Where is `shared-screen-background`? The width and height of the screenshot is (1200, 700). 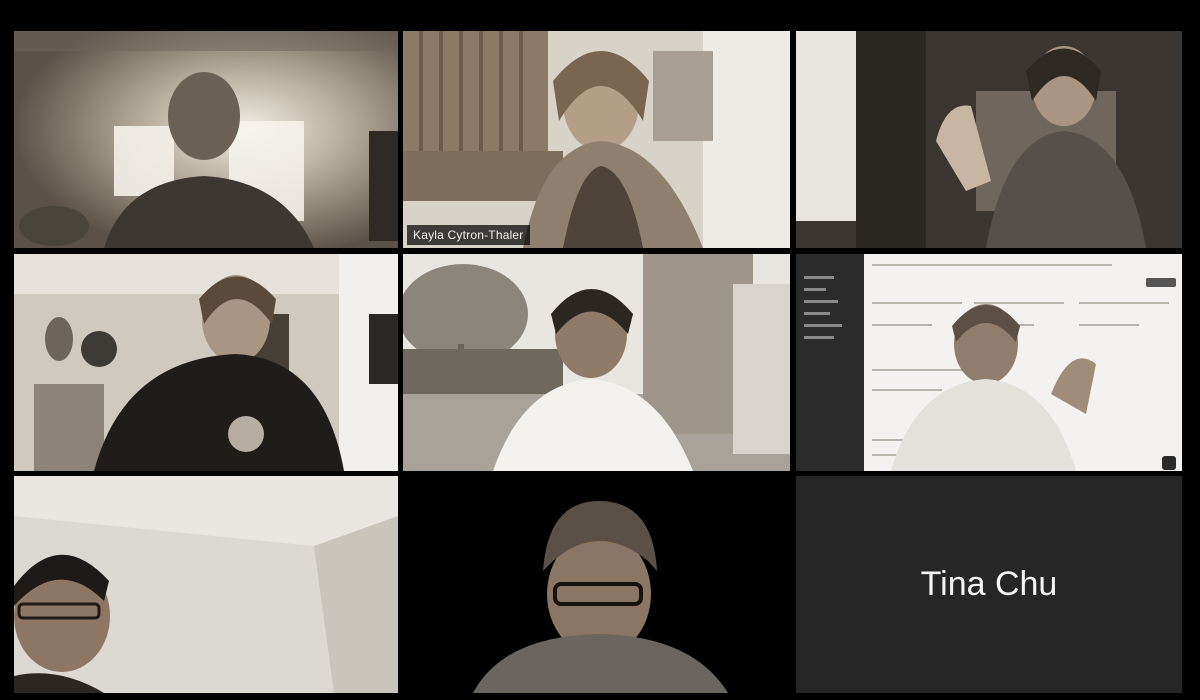
shared-screen-background is located at coordinates (989, 362).